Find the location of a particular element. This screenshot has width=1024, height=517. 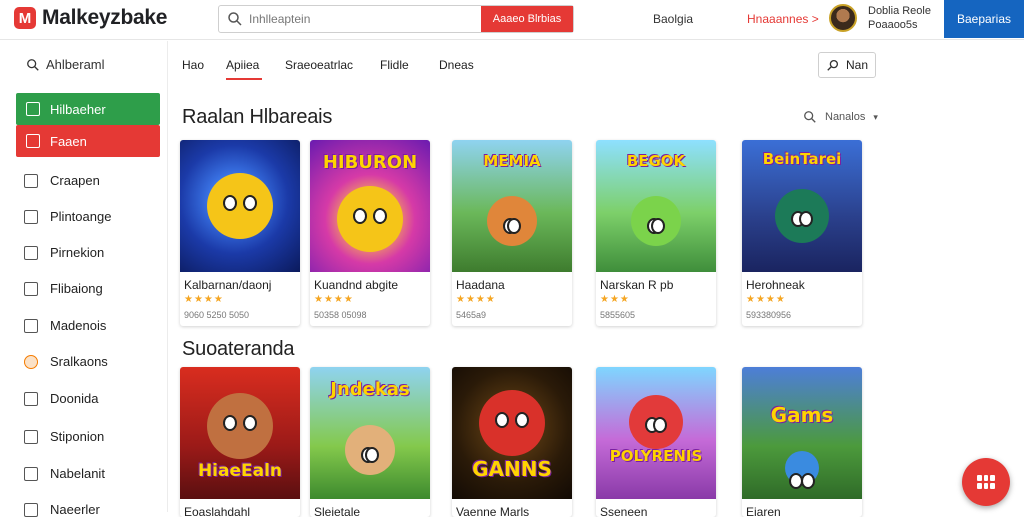

tab-files: Flidle is located at coordinates (394, 65).